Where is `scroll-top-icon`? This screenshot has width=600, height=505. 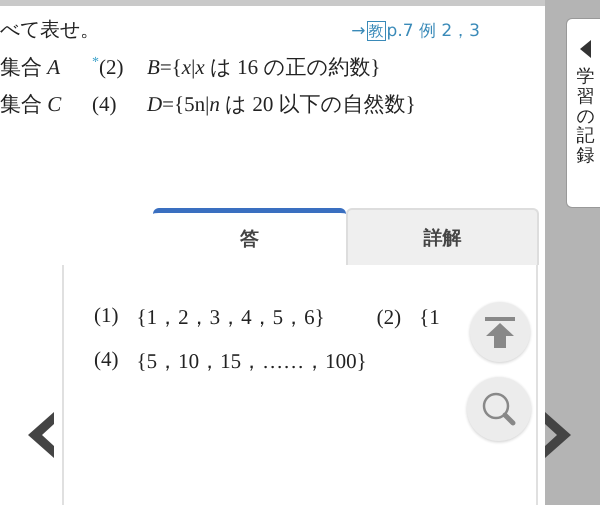 scroll-top-icon is located at coordinates (500, 332).